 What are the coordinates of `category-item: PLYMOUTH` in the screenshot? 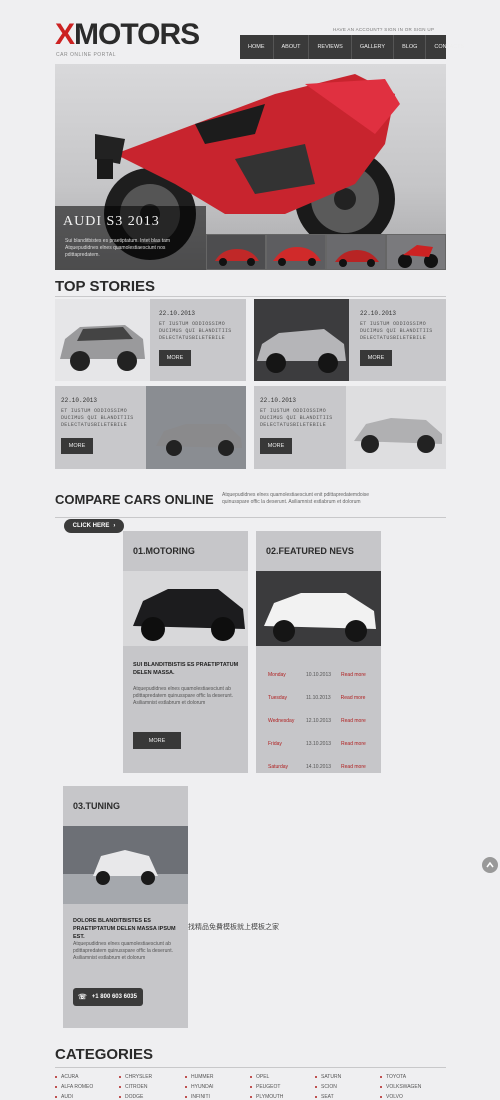 It's located at (280, 1096).